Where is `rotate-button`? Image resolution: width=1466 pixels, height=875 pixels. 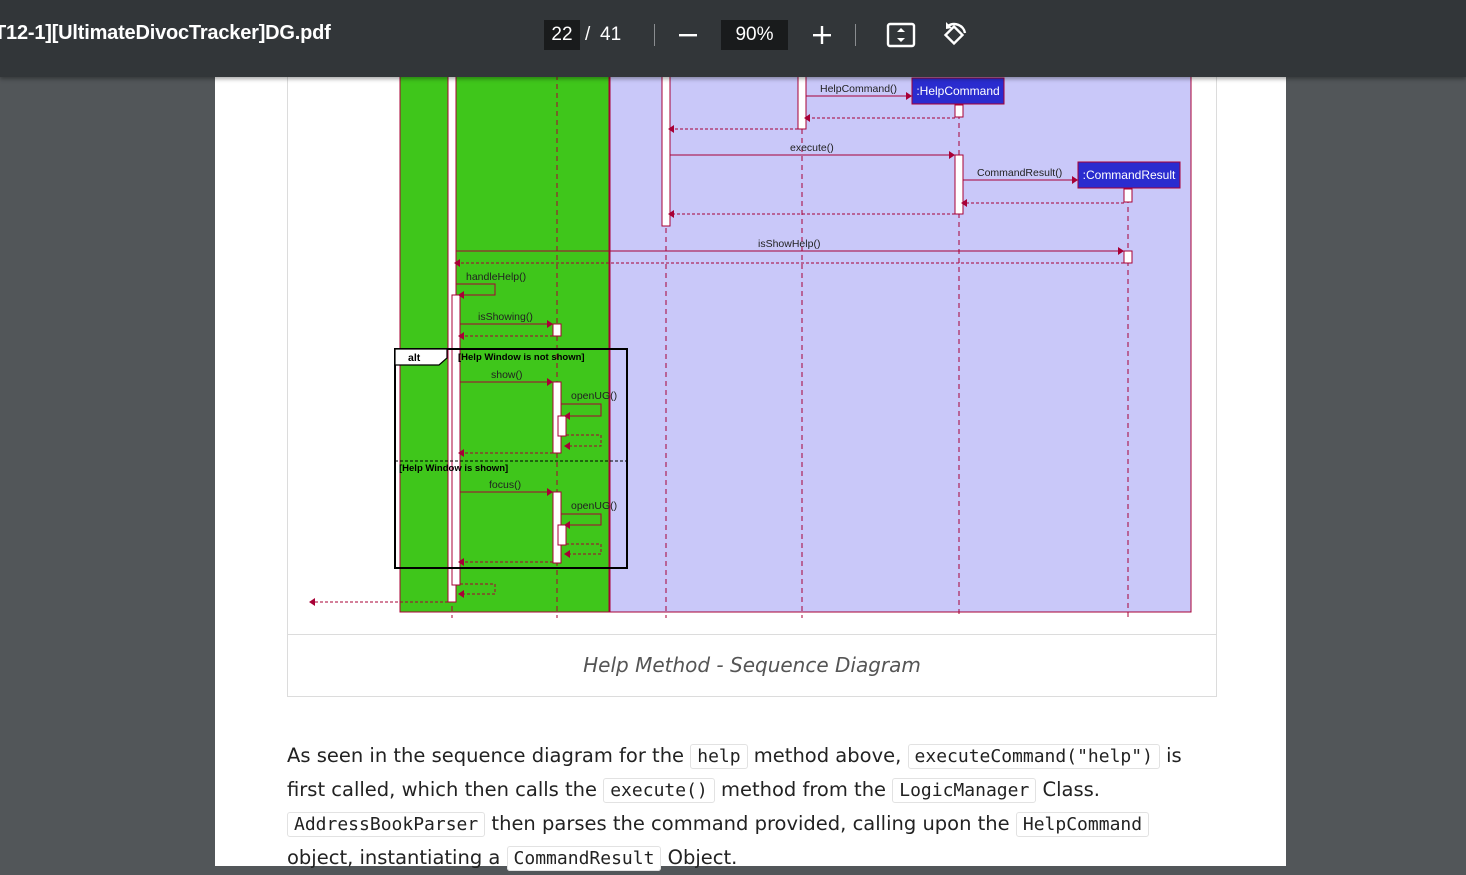 rotate-button is located at coordinates (954, 35).